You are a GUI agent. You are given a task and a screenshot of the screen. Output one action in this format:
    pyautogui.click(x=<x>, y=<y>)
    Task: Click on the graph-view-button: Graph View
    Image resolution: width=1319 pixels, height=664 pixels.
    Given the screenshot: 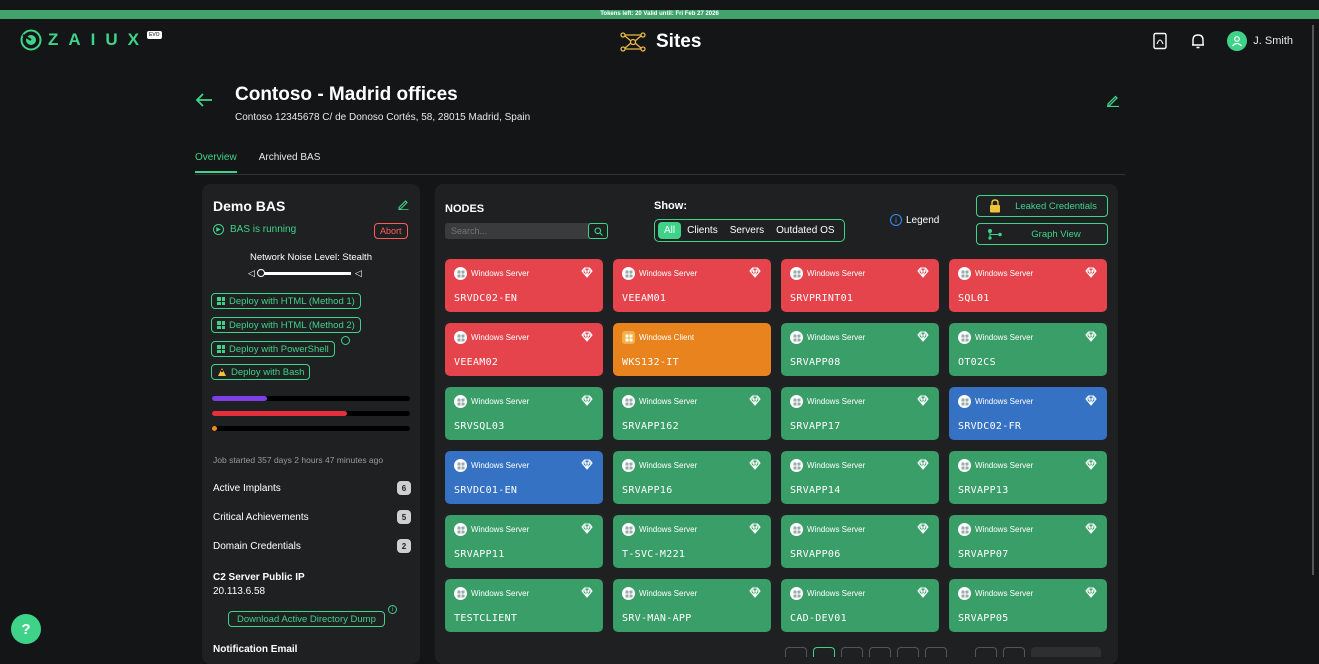 What is the action you would take?
    pyautogui.click(x=1042, y=234)
    